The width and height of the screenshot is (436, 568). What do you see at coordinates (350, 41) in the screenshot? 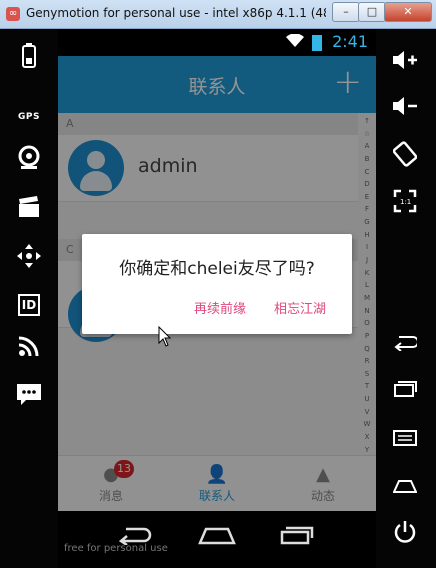
I see `clock: 2:41` at bounding box center [350, 41].